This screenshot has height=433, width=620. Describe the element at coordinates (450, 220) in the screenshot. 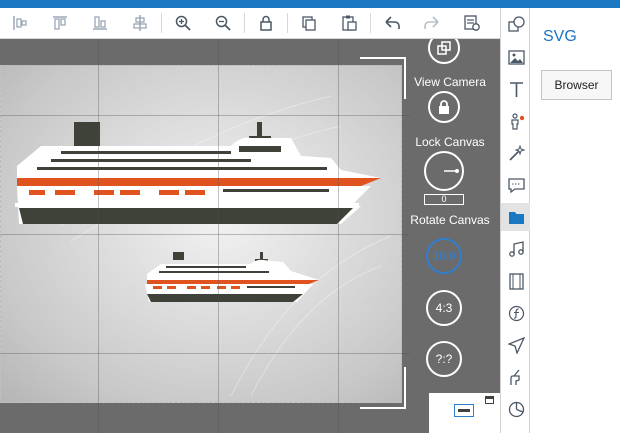

I see `rotate-canvas-label: Rotate Canvas` at that location.